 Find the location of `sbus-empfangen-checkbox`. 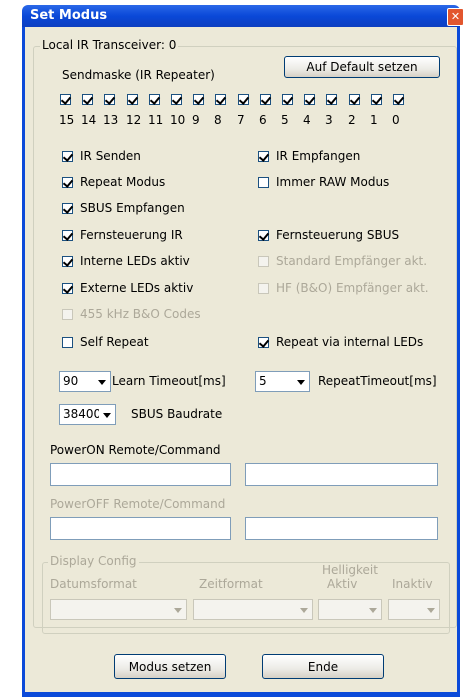

sbus-empfangen-checkbox is located at coordinates (67, 208).